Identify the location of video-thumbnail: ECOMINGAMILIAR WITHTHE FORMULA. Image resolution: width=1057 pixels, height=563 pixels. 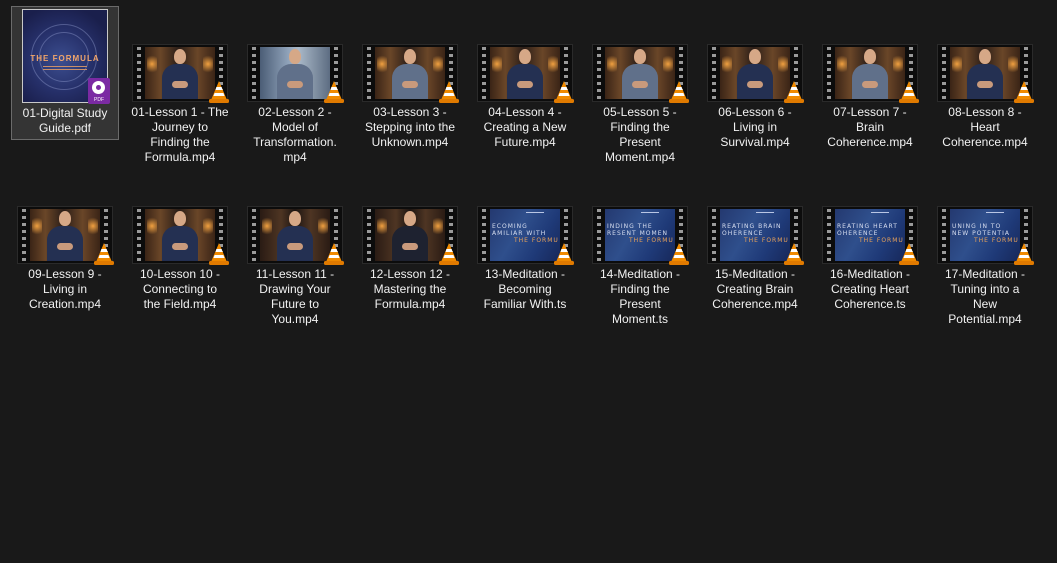
(526, 236).